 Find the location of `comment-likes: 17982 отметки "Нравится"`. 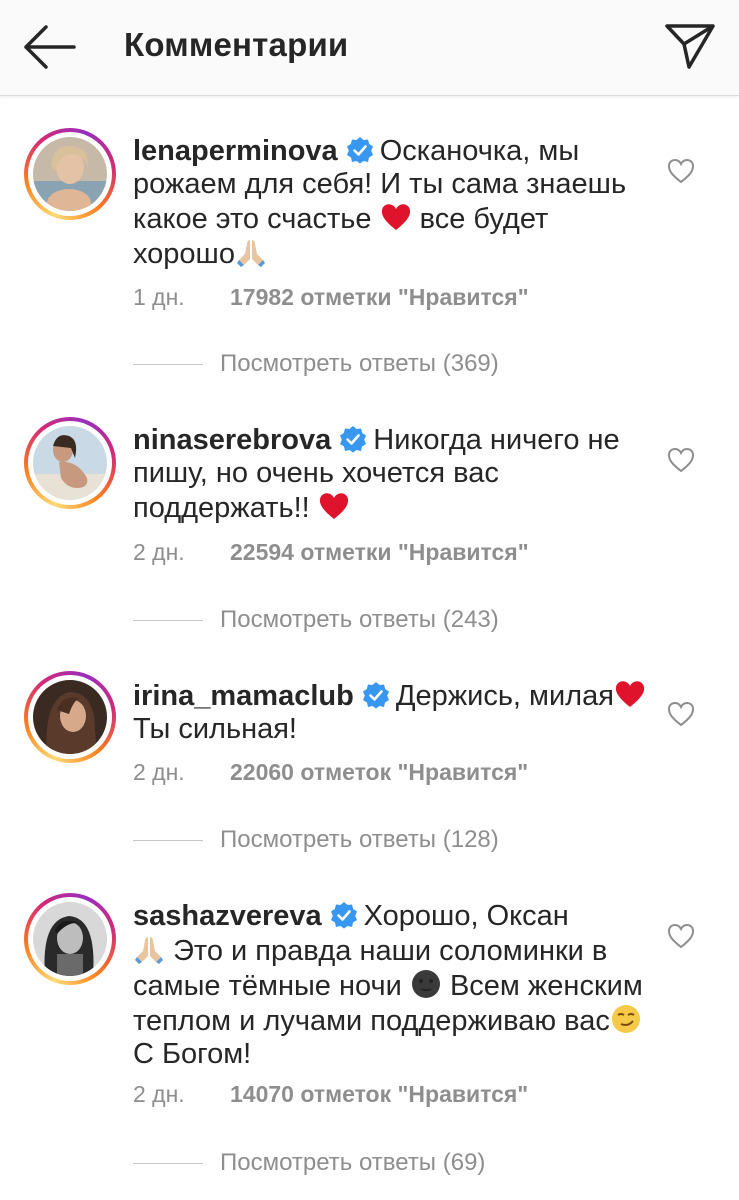

comment-likes: 17982 отметки "Нравится" is located at coordinates (379, 297).